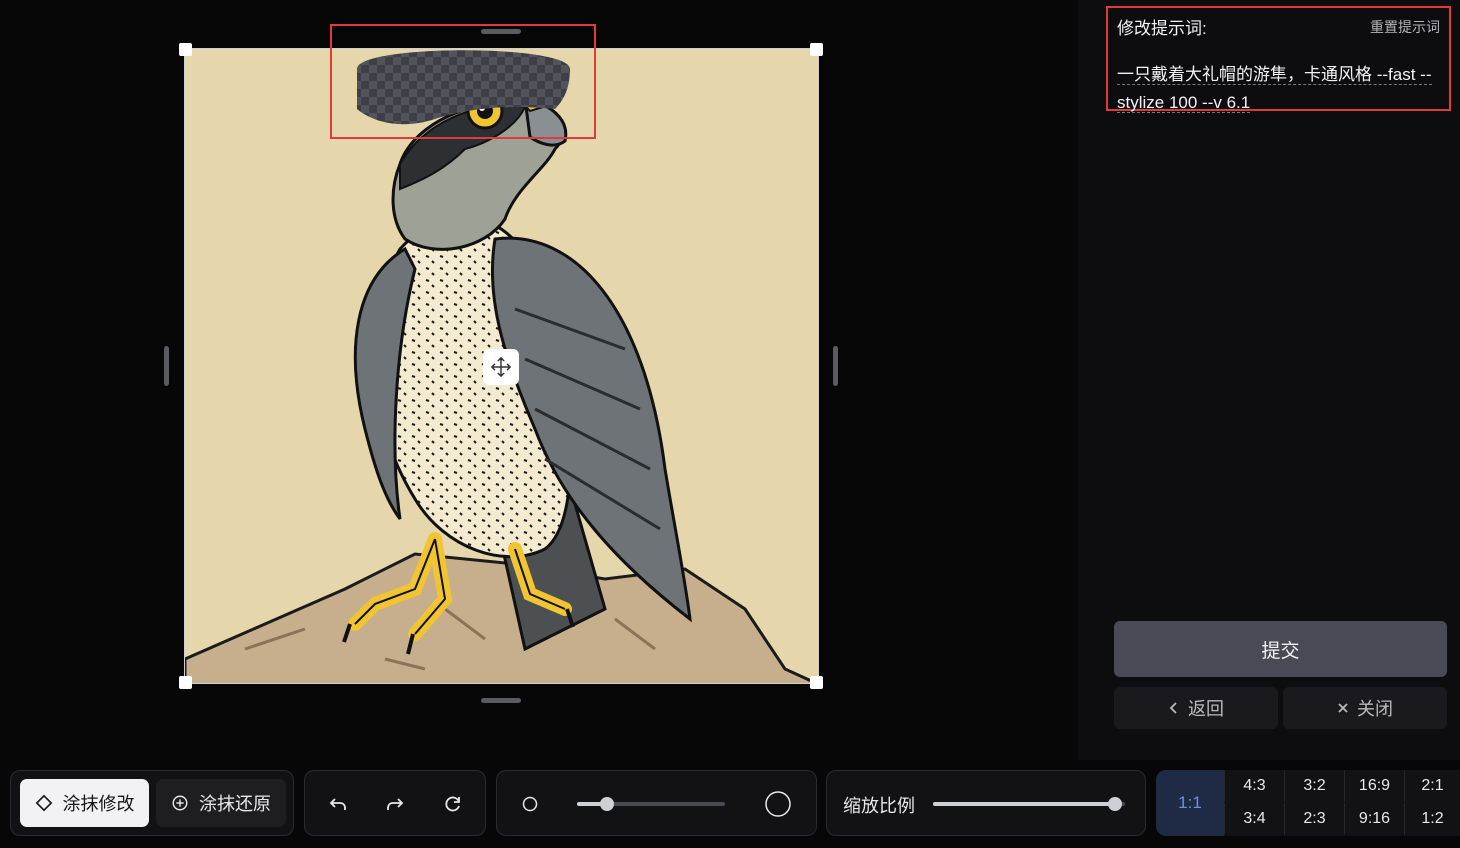 This screenshot has width=1460, height=848. What do you see at coordinates (1343, 708) in the screenshot?
I see `close-icon` at bounding box center [1343, 708].